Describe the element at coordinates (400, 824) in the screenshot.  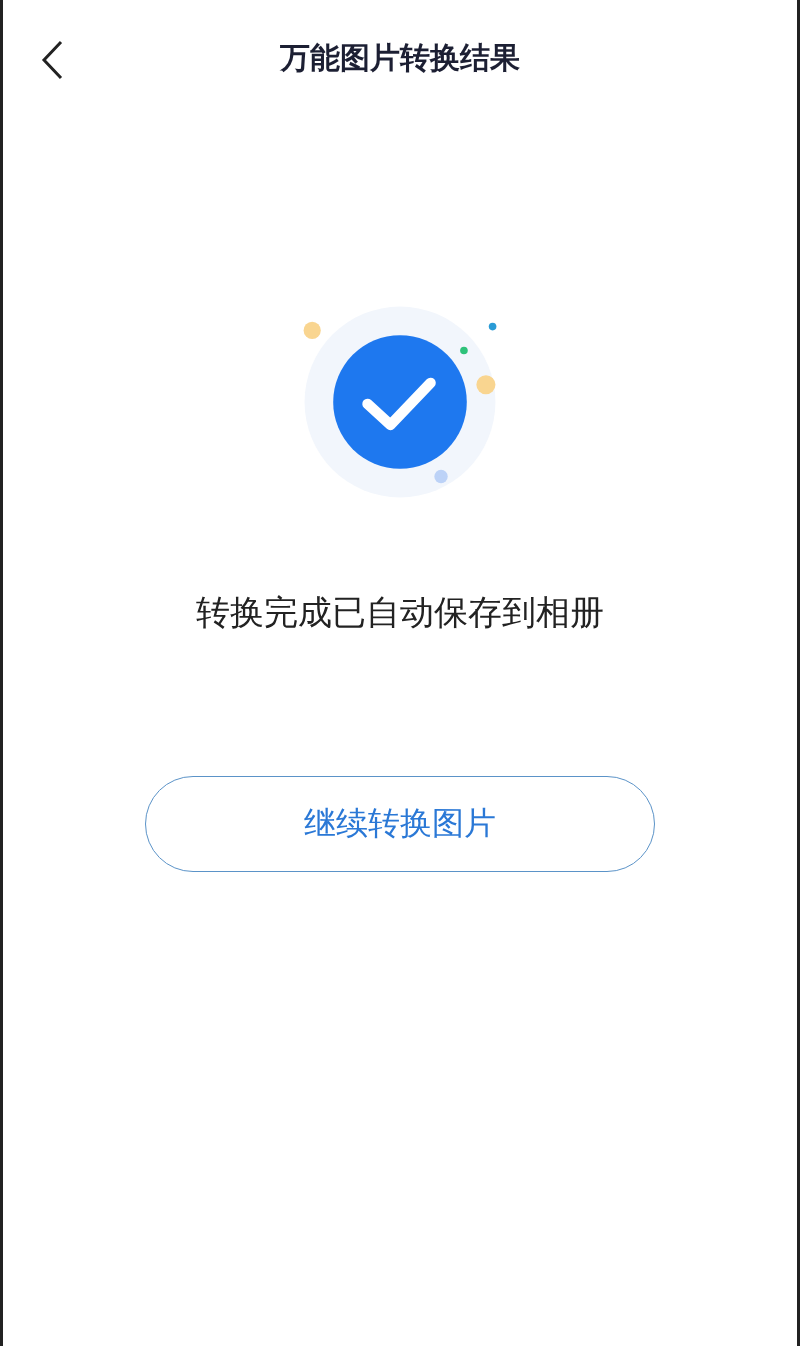
I see `continue-button: 继续转换图片` at that location.